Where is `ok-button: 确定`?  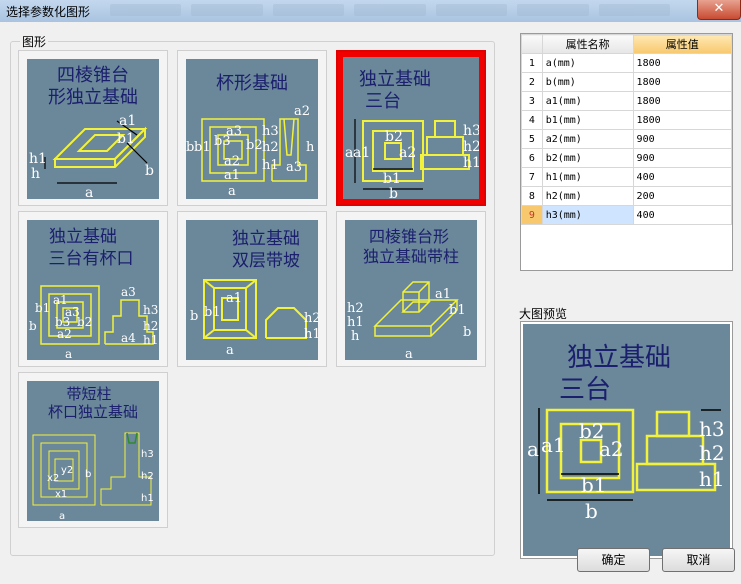
ok-button: 确定 is located at coordinates (613, 560).